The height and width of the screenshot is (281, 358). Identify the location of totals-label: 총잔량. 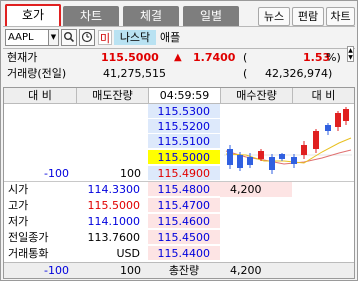
(184, 270).